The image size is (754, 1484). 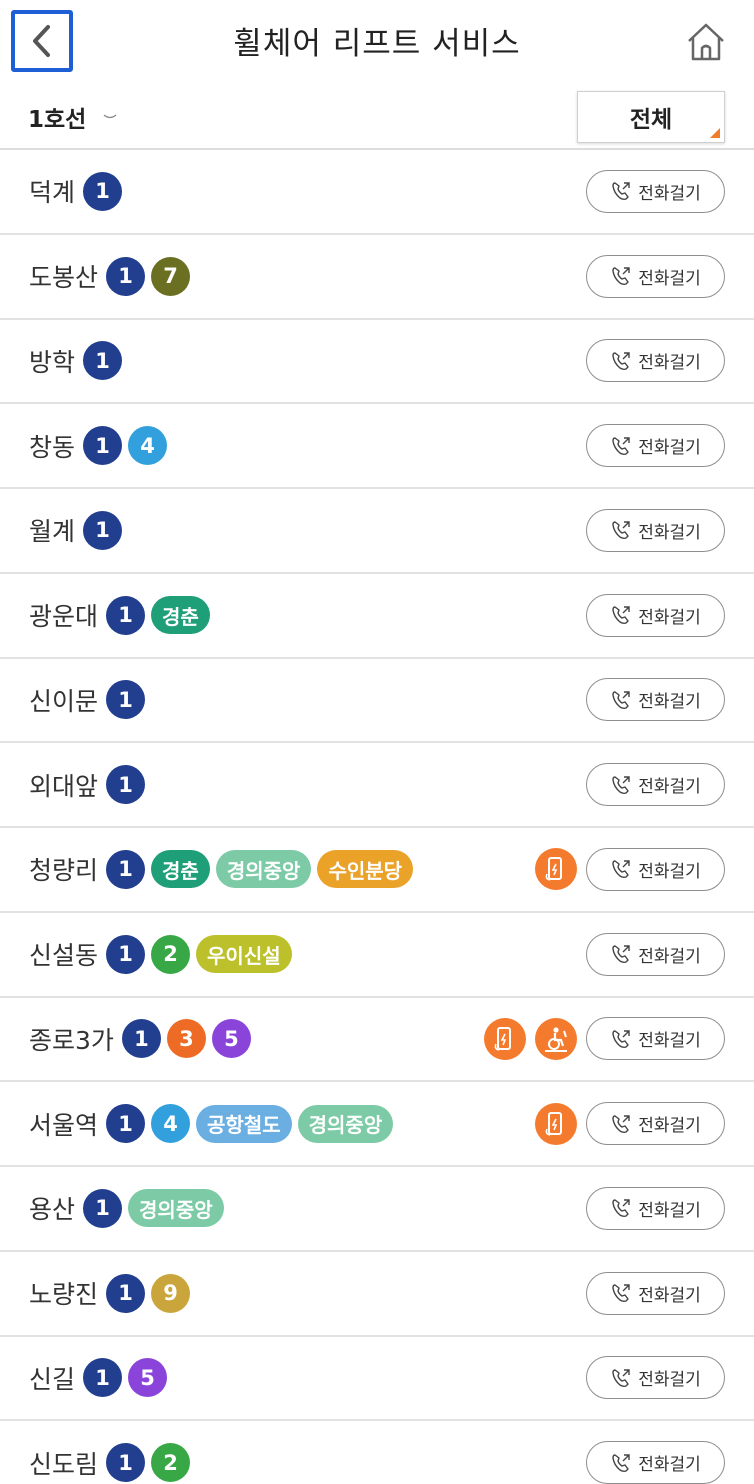 What do you see at coordinates (163, 954) in the screenshot?
I see `station-info: 신설동 1 2 우이신설` at bounding box center [163, 954].